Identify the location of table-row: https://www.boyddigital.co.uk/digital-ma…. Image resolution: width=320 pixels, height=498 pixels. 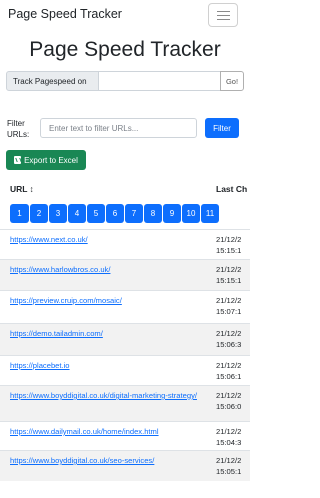
(125, 403).